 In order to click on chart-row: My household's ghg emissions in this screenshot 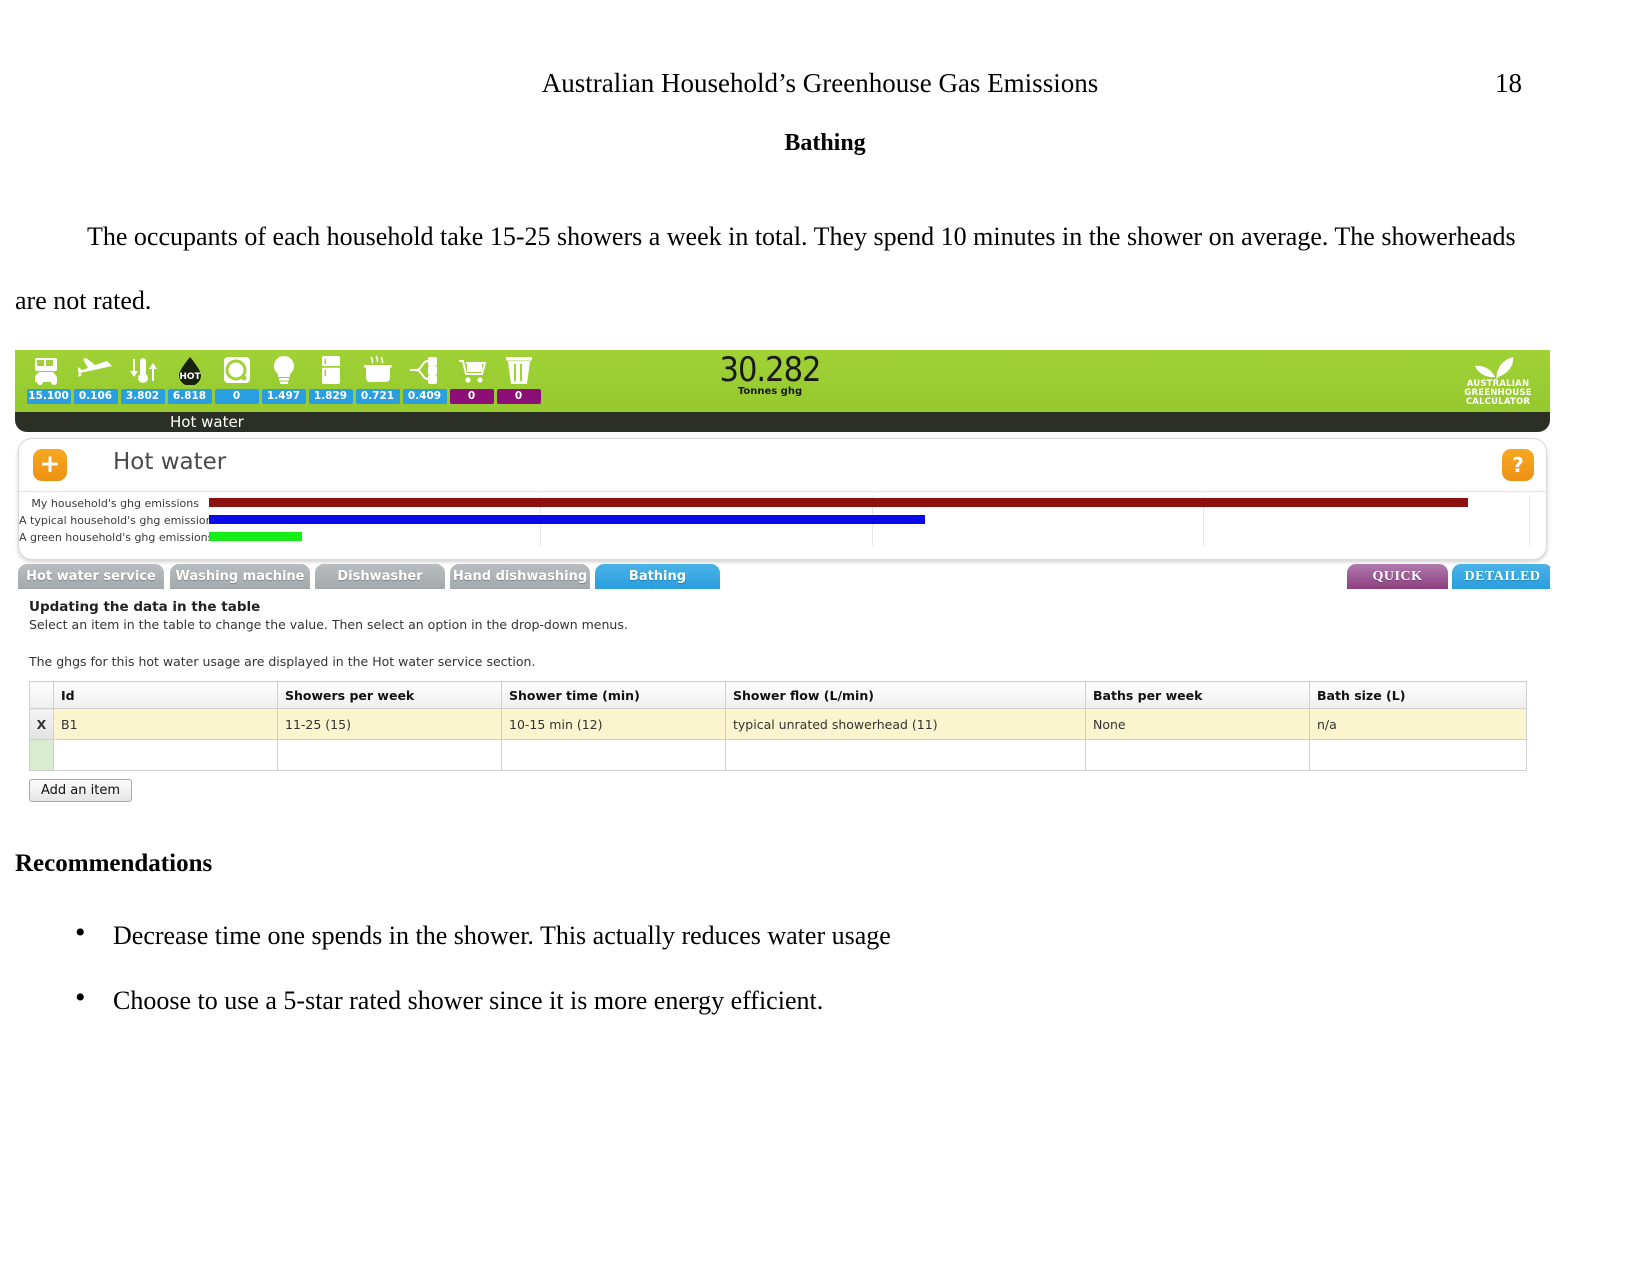, I will do `click(782, 503)`.